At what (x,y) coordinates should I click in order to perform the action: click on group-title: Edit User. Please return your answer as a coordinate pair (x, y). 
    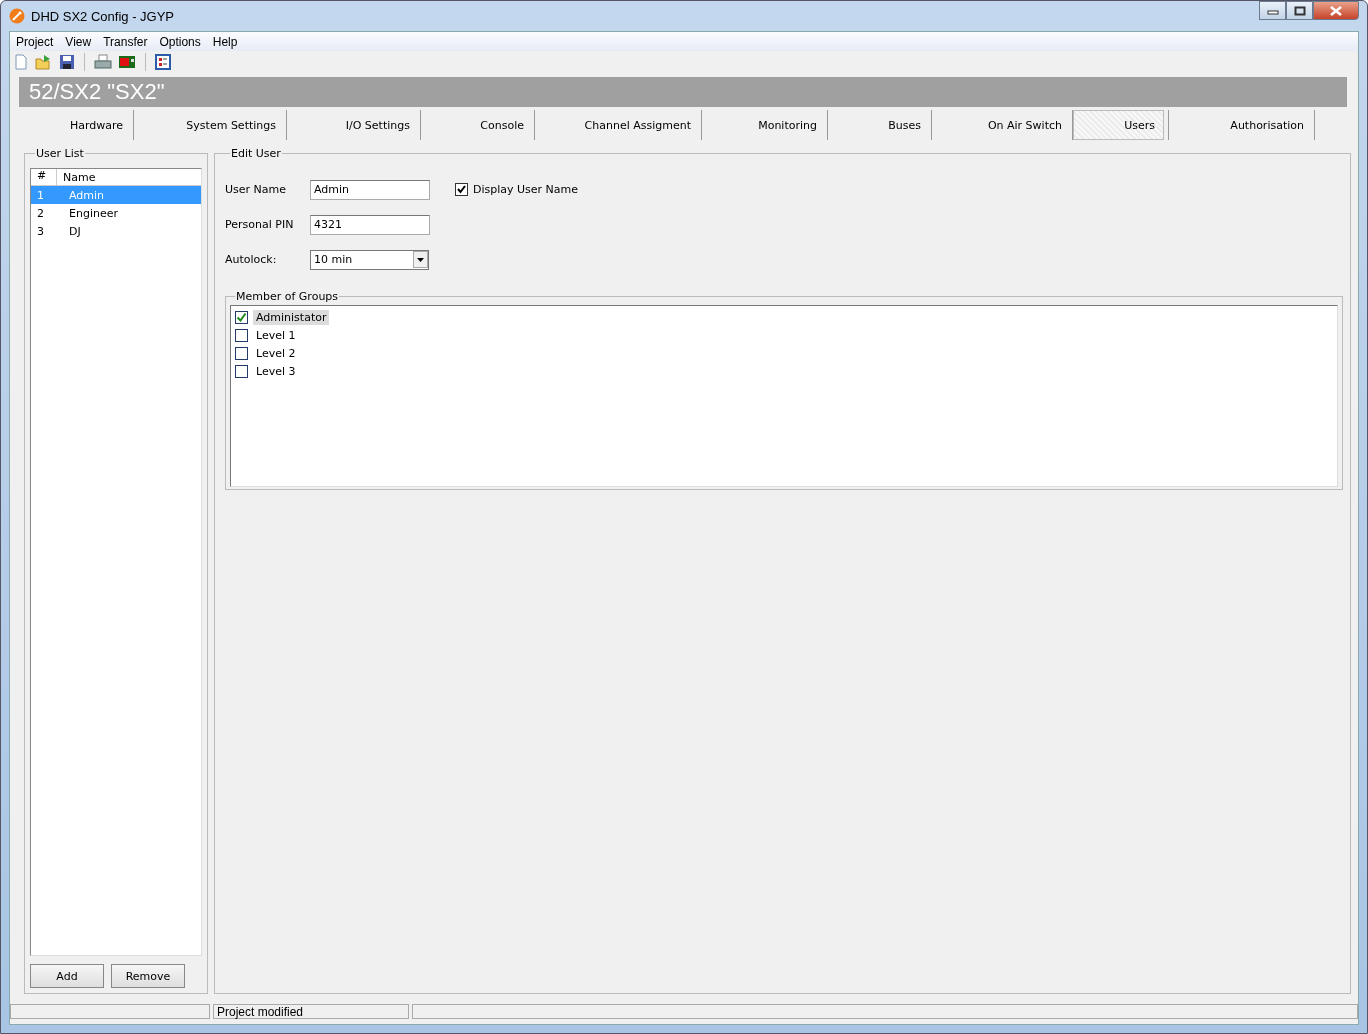
    Looking at the image, I should click on (256, 153).